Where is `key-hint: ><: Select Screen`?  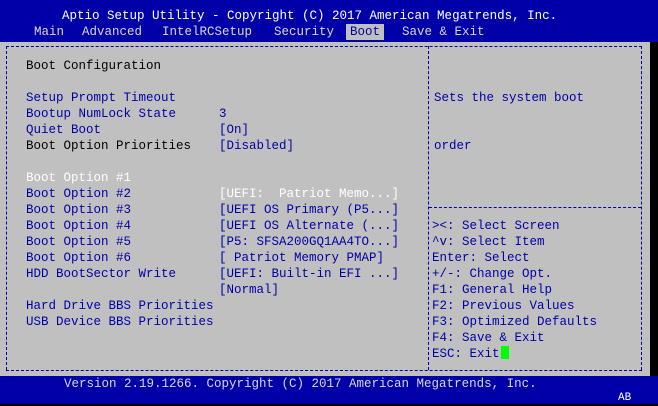 key-hint: ><: Select Screen is located at coordinates (496, 226).